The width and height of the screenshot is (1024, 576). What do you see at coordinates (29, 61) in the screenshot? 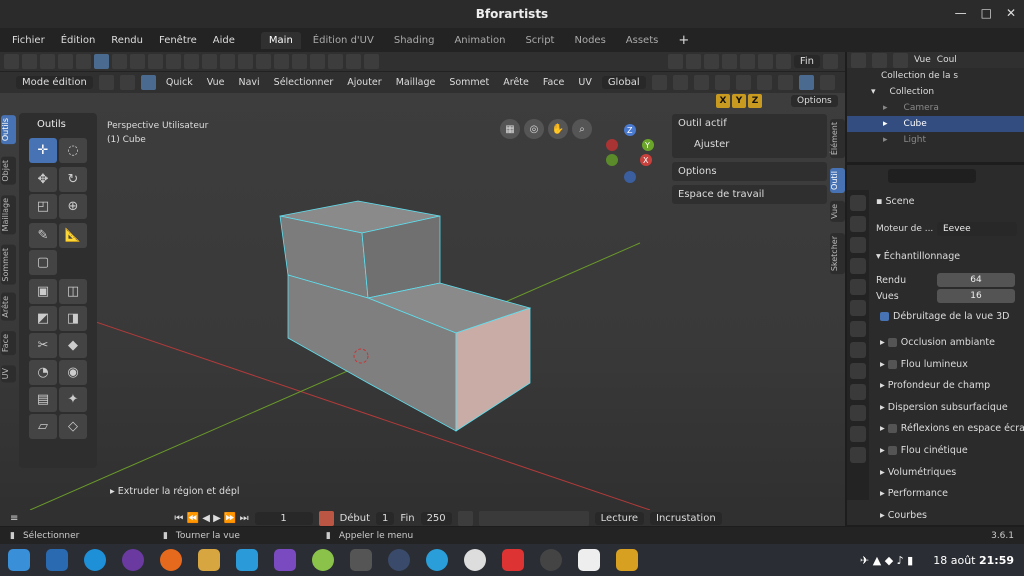
I see `menu-toggle-icon` at bounding box center [29, 61].